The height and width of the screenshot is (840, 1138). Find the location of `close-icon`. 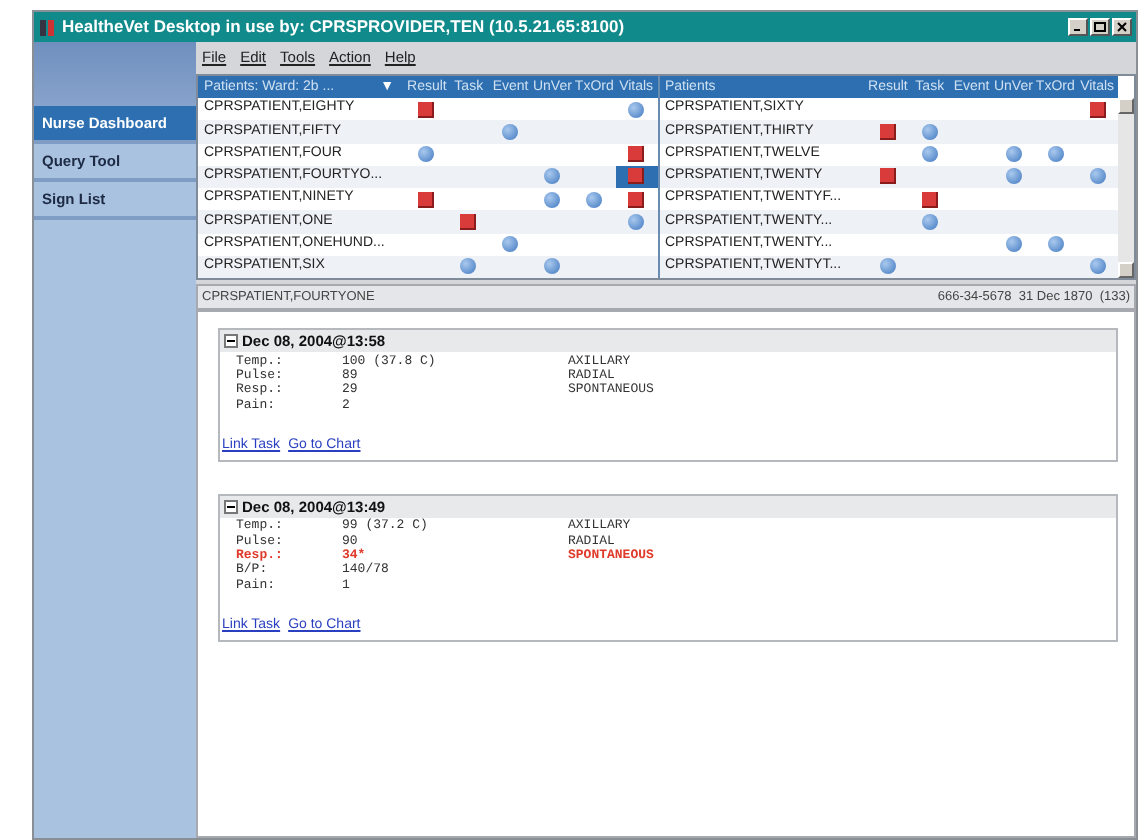

close-icon is located at coordinates (1122, 27).